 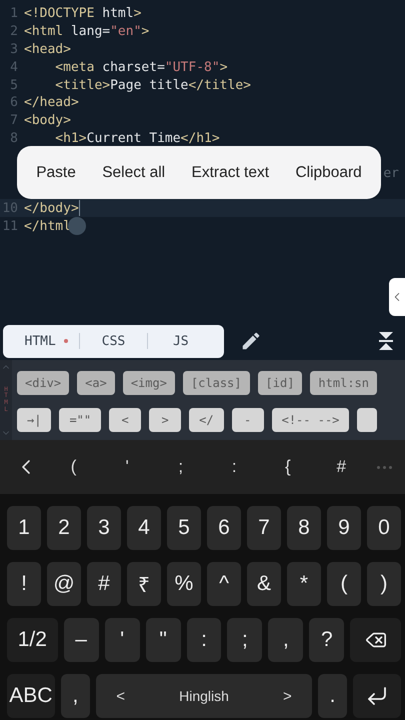 I want to click on key: ., so click(x=333, y=696).